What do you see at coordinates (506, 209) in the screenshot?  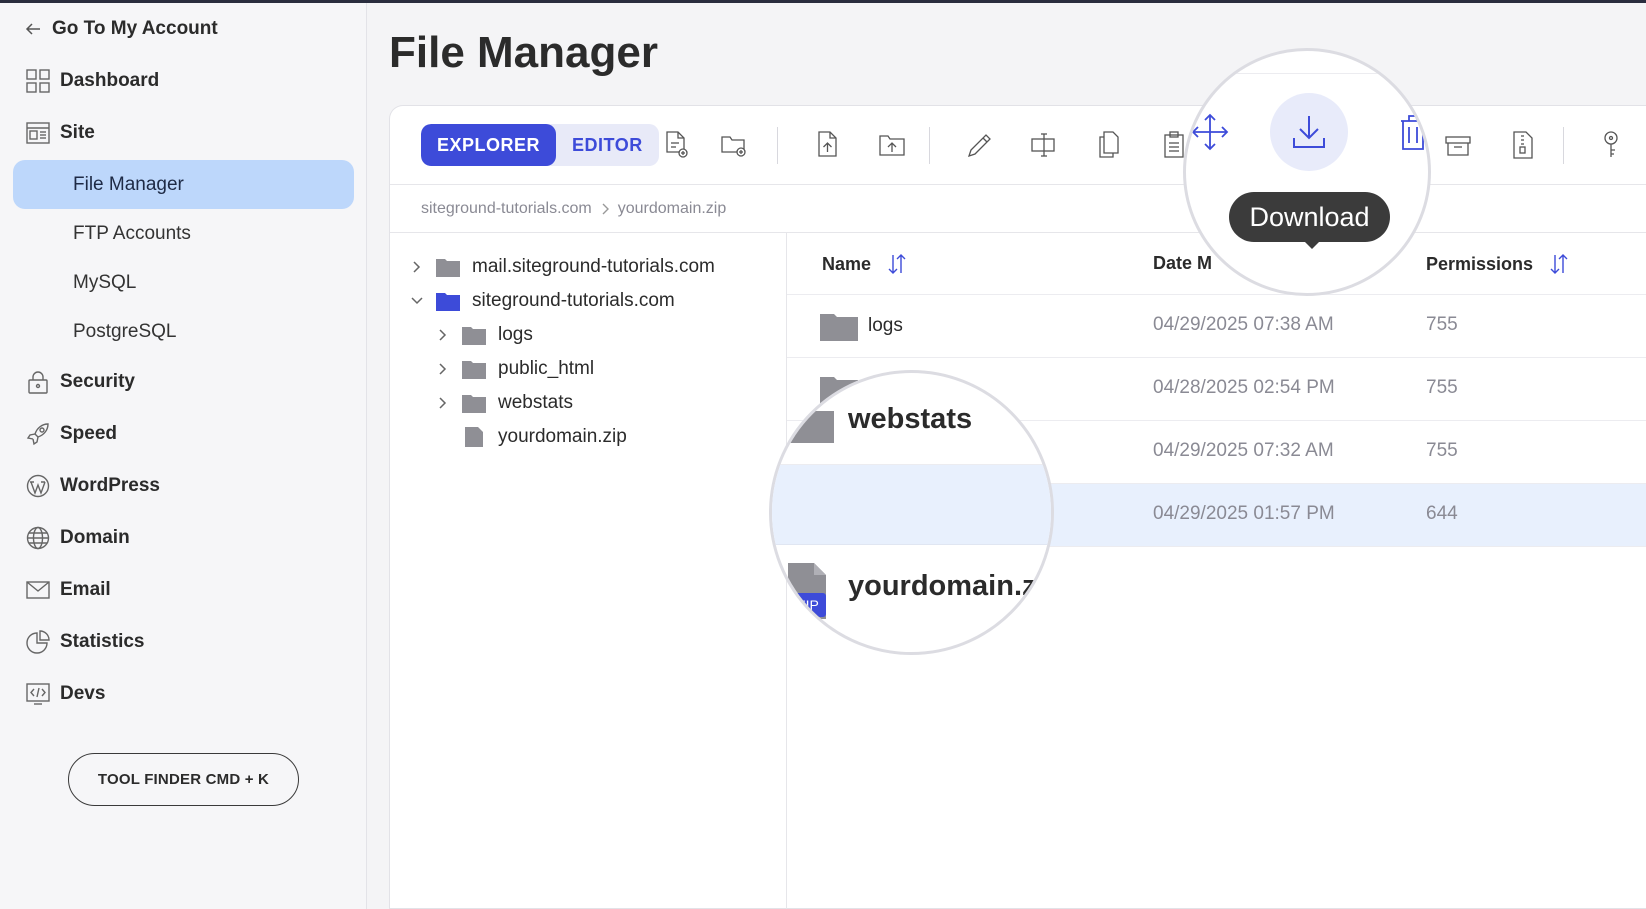 I see `breadcrumb-item: siteground-tutorials.com` at bounding box center [506, 209].